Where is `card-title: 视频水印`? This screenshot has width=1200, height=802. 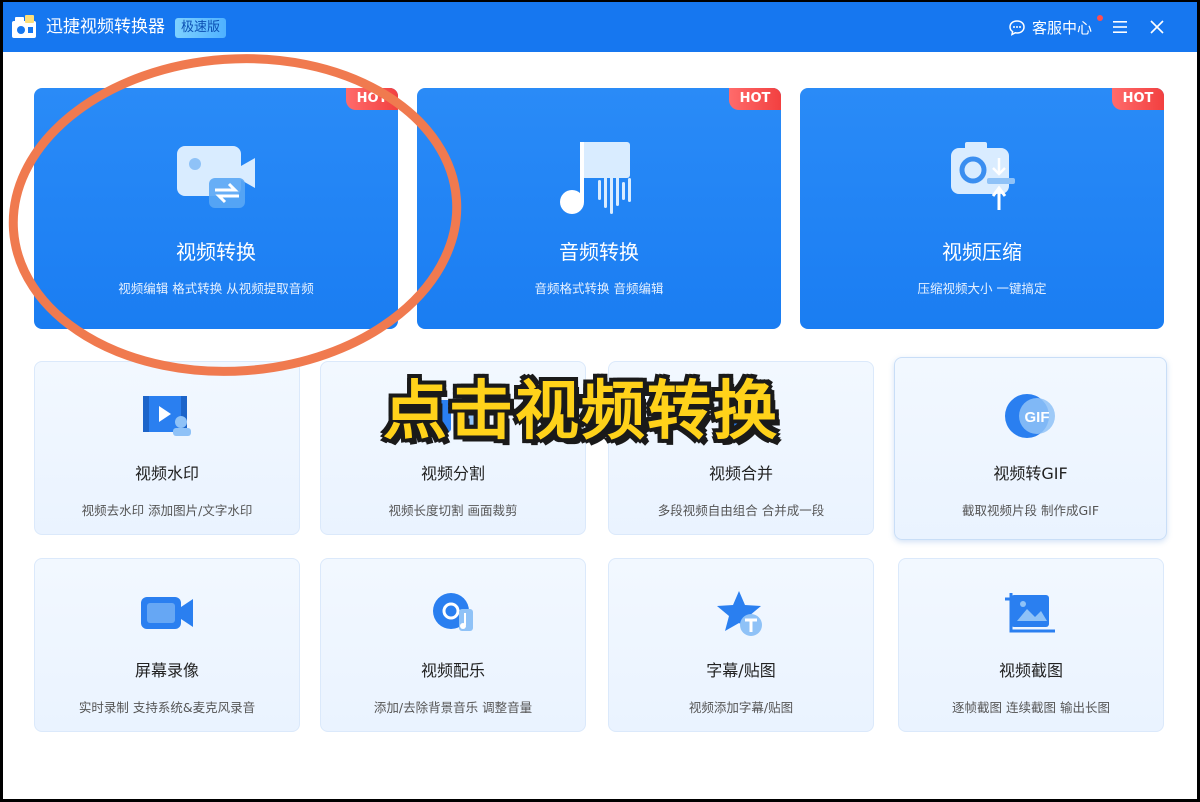
card-title: 视频水印 is located at coordinates (166, 473).